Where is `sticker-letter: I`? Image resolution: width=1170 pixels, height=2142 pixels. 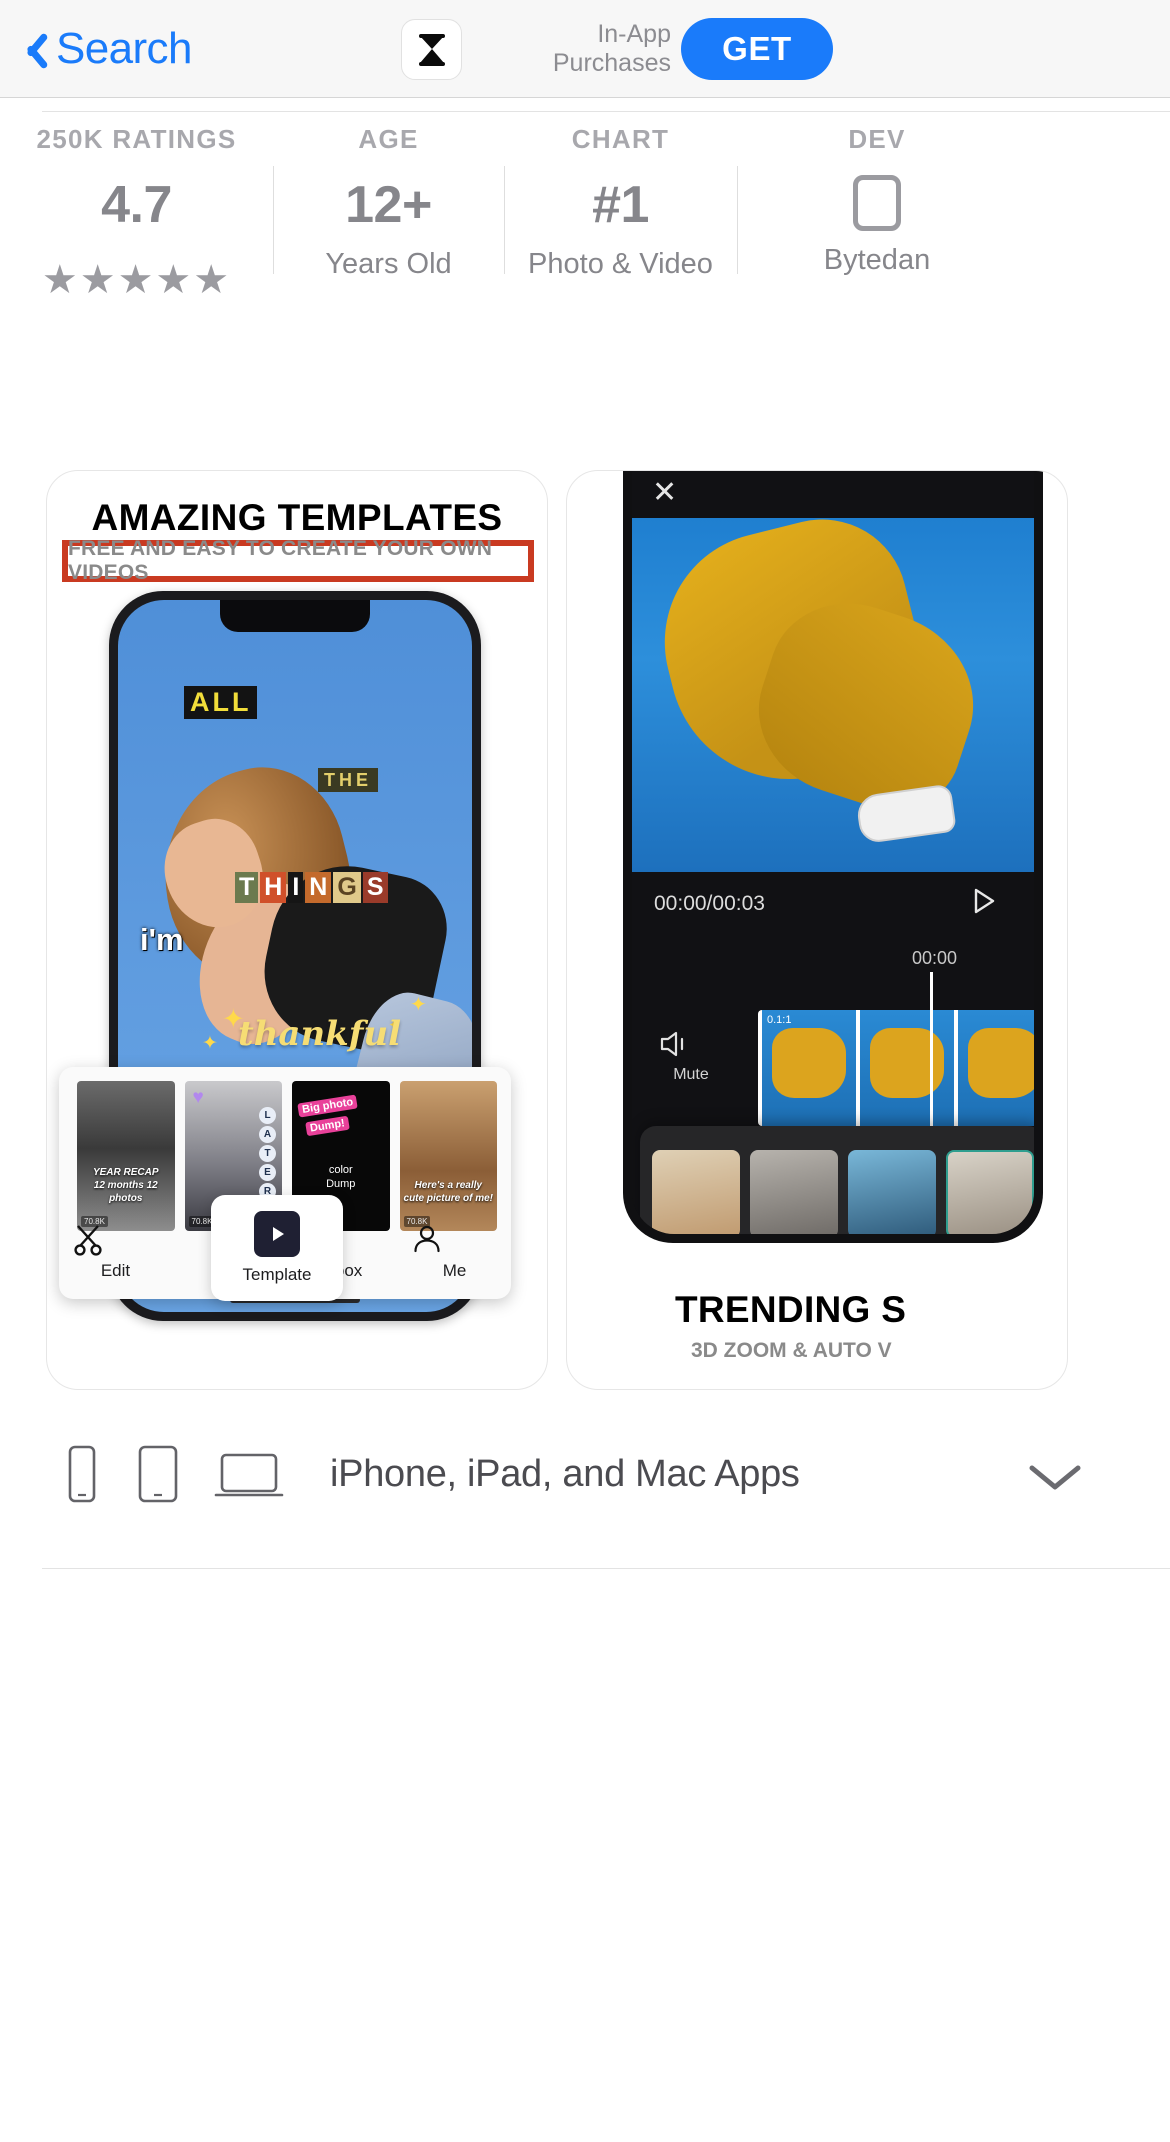 sticker-letter: I is located at coordinates (296, 887).